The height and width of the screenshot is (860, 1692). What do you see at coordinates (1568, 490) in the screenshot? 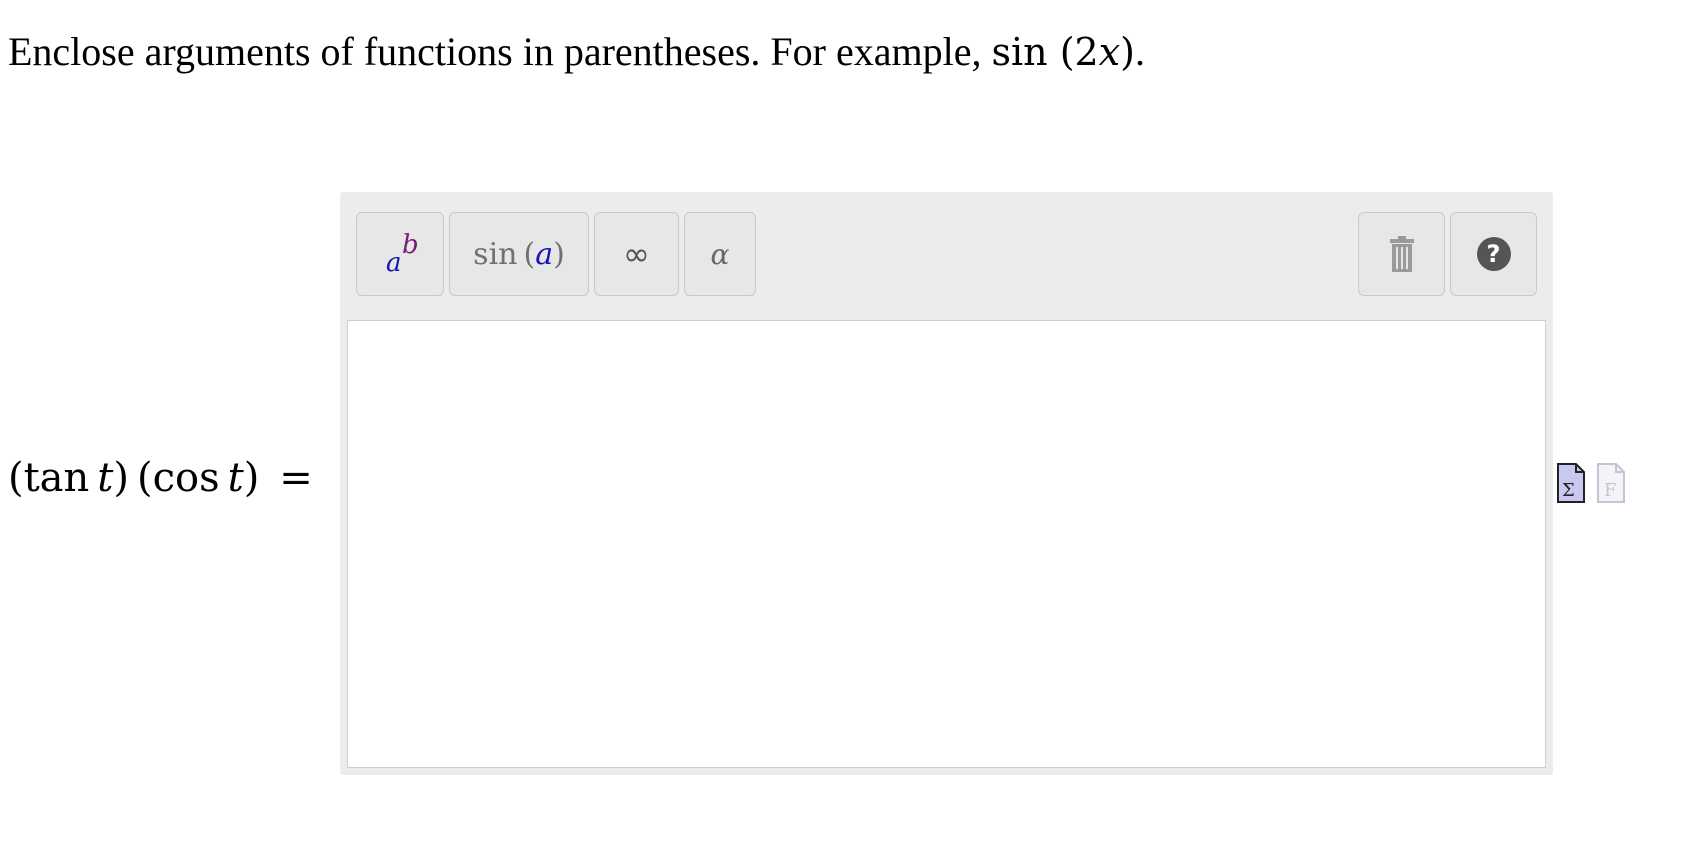
I see `svg-text: Σ` at bounding box center [1568, 490].